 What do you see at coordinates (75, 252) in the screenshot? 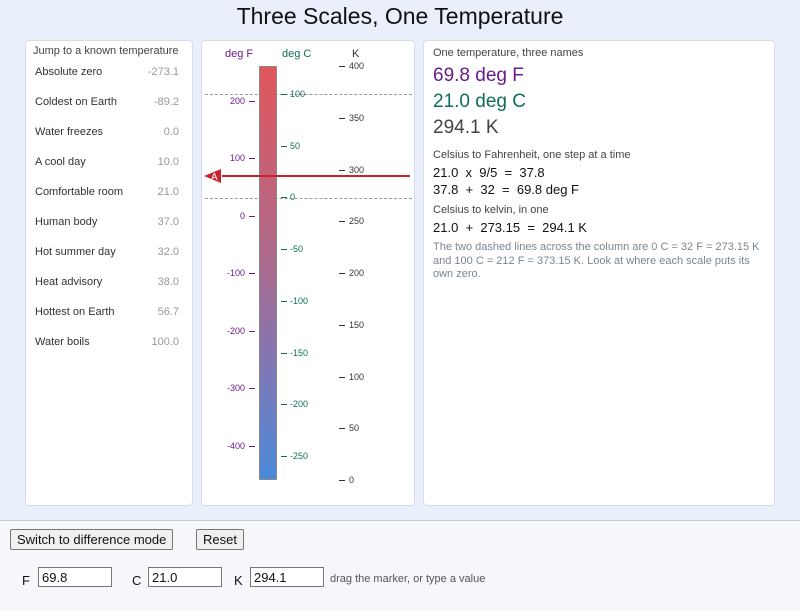
I see `preset-label: Hot summer day` at bounding box center [75, 252].